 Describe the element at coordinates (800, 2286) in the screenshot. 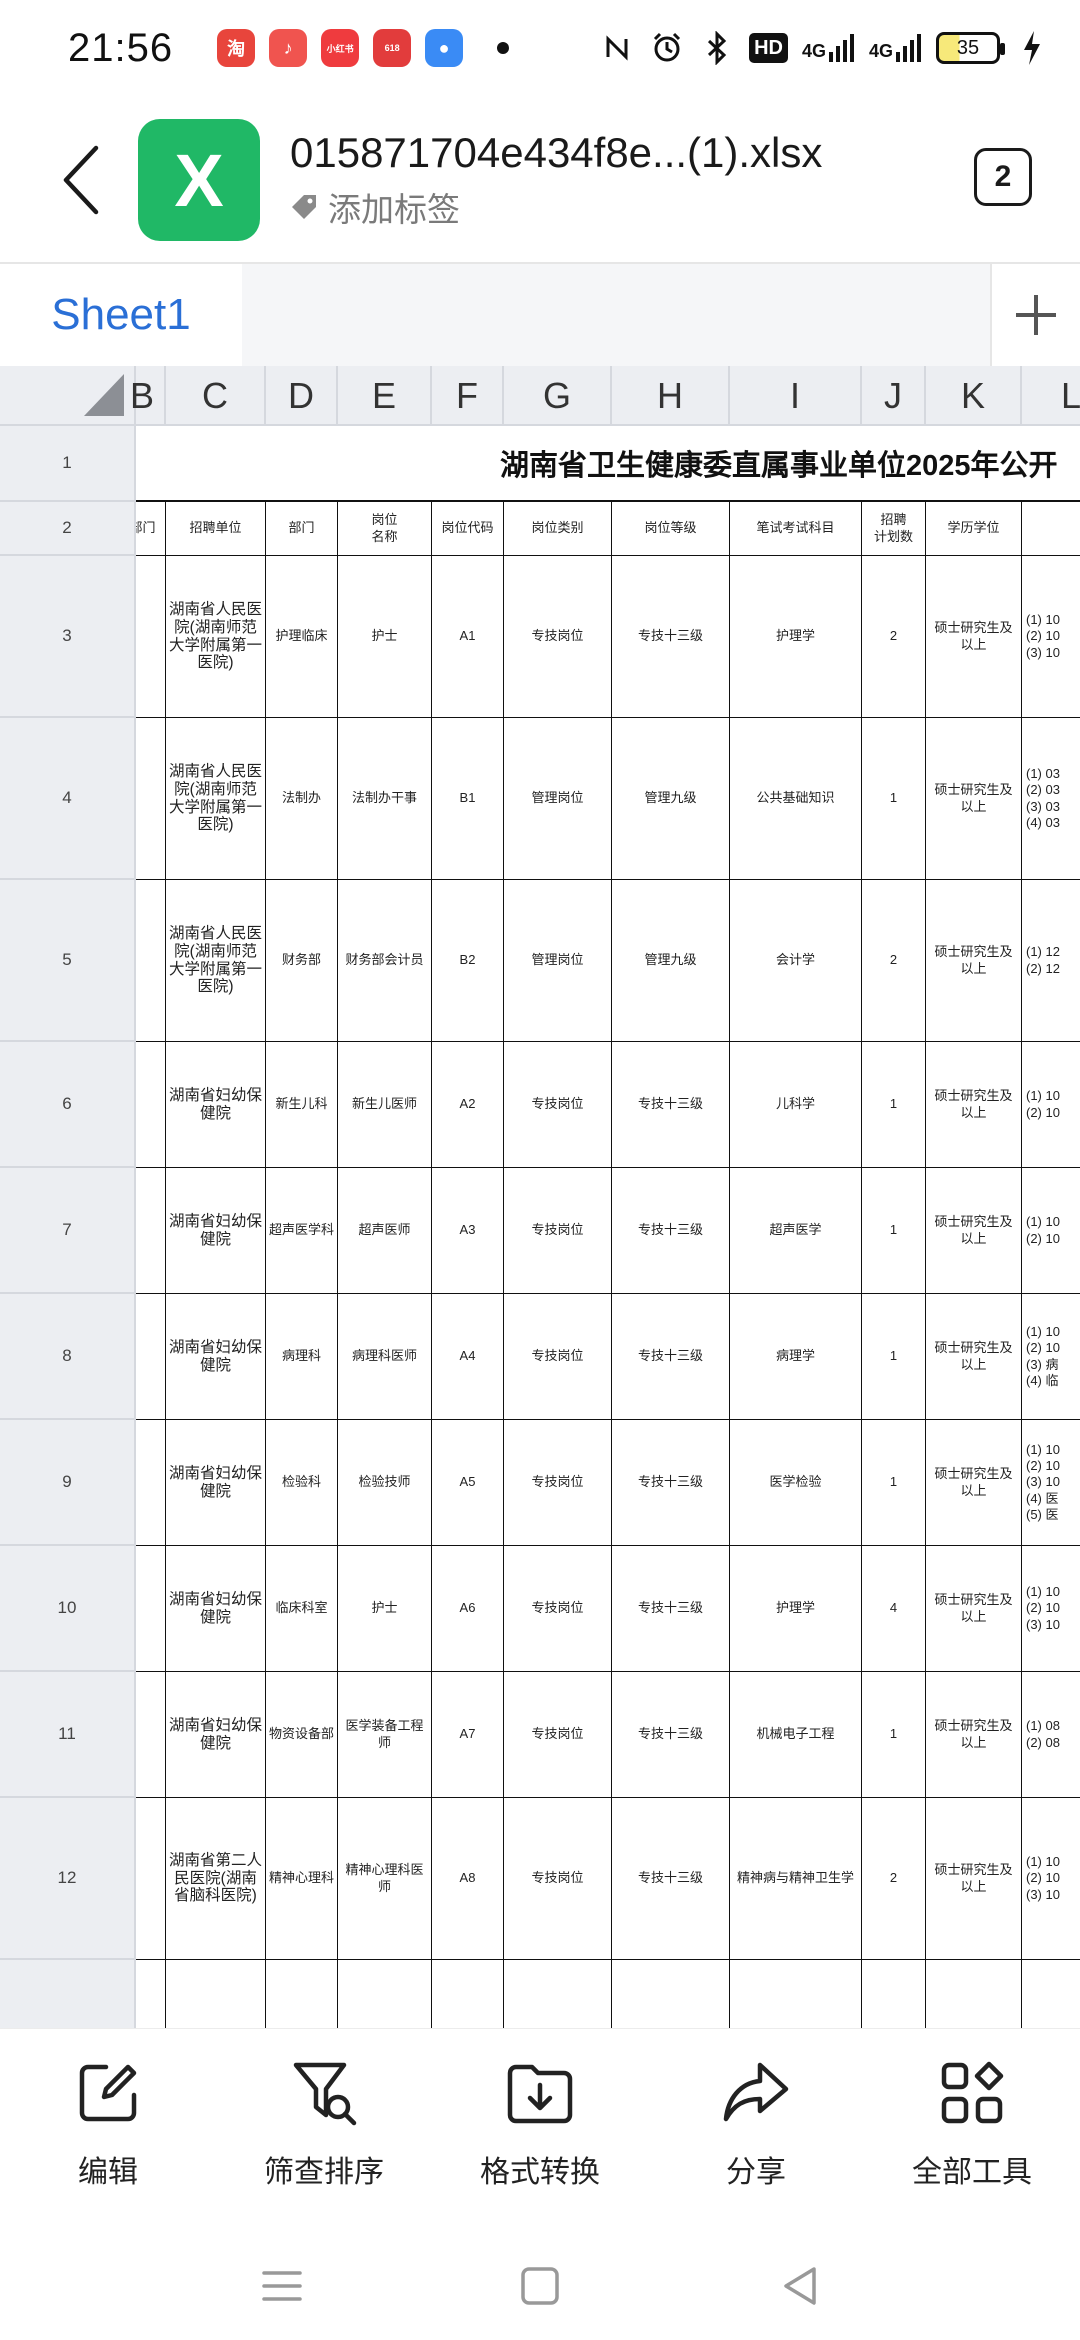

I see `back-nav-button` at that location.